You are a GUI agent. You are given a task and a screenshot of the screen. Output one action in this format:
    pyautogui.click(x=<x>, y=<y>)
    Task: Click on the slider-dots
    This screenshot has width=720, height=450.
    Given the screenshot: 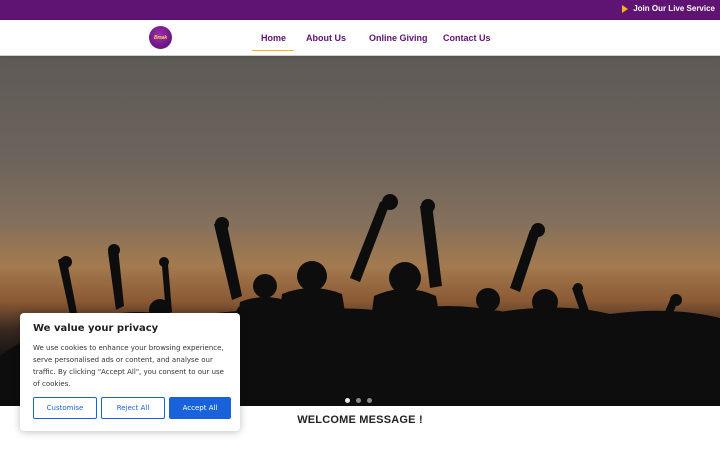 What is the action you would take?
    pyautogui.click(x=358, y=400)
    